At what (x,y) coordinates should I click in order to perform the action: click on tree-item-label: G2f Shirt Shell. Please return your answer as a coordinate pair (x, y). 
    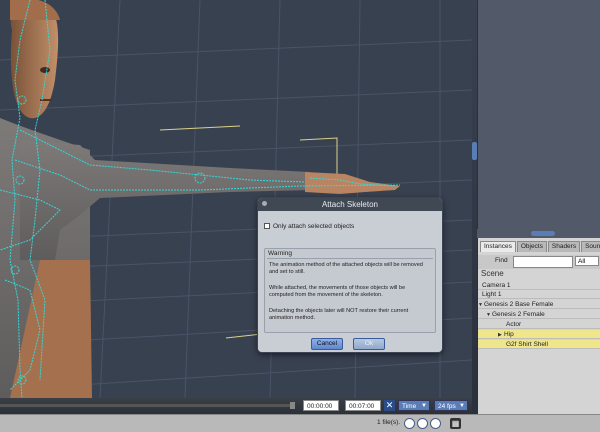
    Looking at the image, I should click on (527, 344).